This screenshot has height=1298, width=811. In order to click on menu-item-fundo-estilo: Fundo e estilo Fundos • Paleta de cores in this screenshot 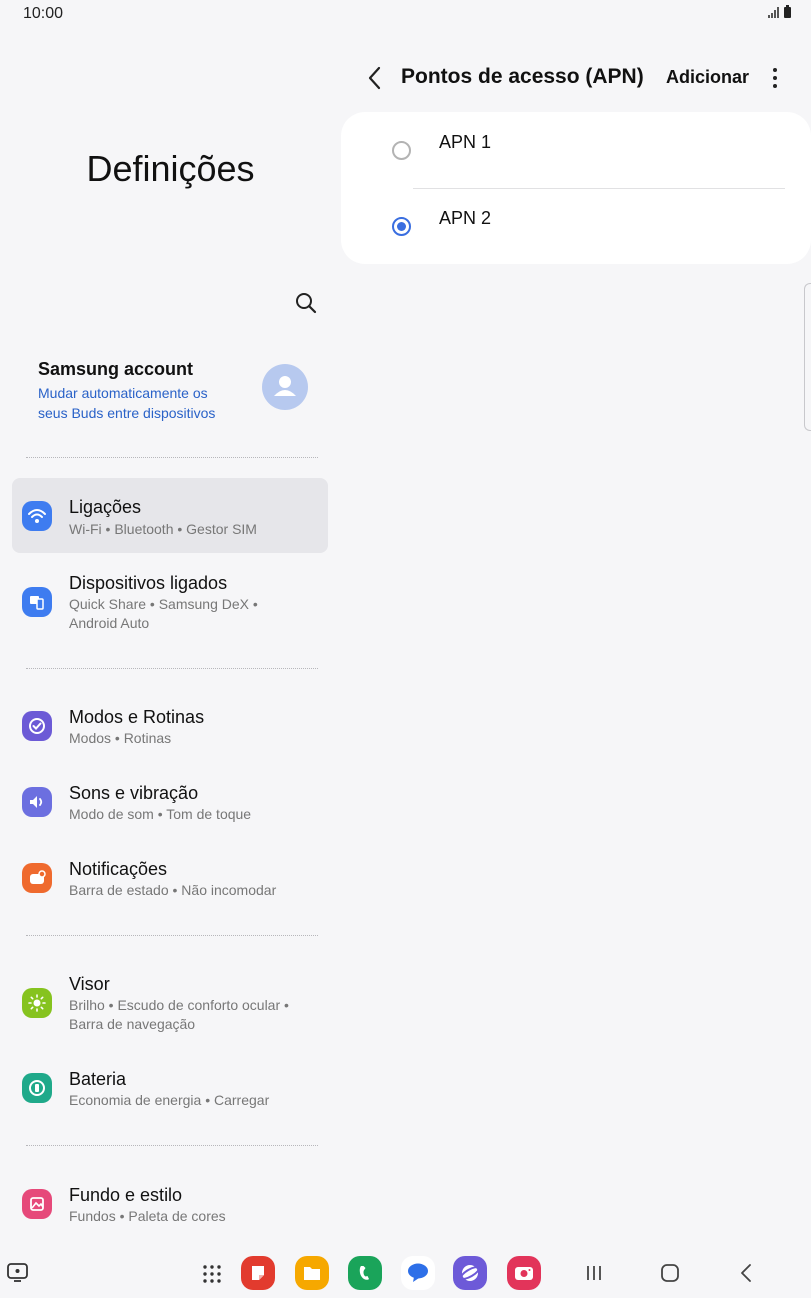, I will do `click(170, 1206)`.